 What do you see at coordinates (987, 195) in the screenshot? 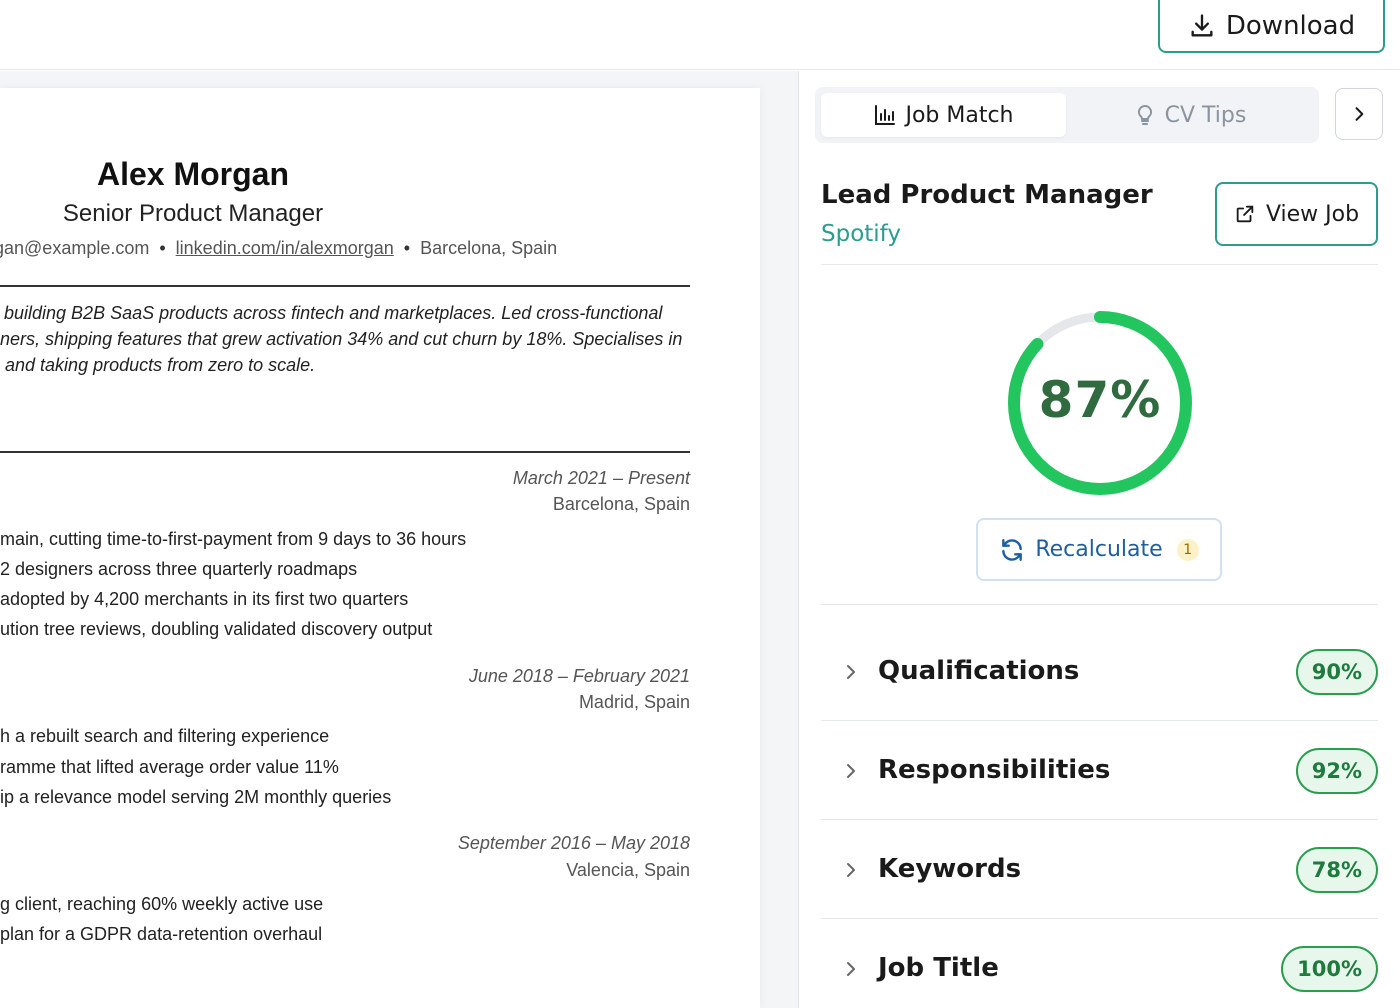
I see `job-title: Lead Product Manager` at bounding box center [987, 195].